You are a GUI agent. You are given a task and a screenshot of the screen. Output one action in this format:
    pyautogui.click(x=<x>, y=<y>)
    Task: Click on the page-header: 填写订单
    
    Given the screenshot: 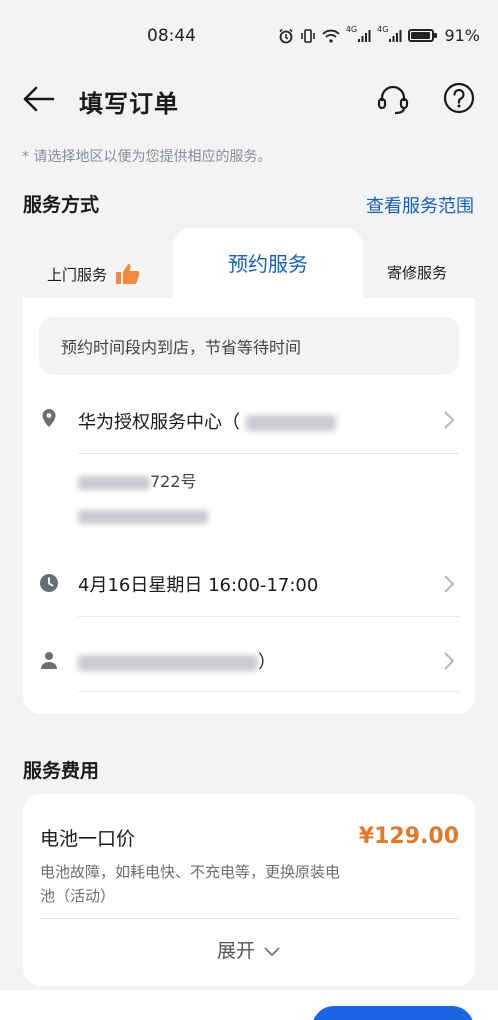 What is the action you would take?
    pyautogui.click(x=249, y=100)
    